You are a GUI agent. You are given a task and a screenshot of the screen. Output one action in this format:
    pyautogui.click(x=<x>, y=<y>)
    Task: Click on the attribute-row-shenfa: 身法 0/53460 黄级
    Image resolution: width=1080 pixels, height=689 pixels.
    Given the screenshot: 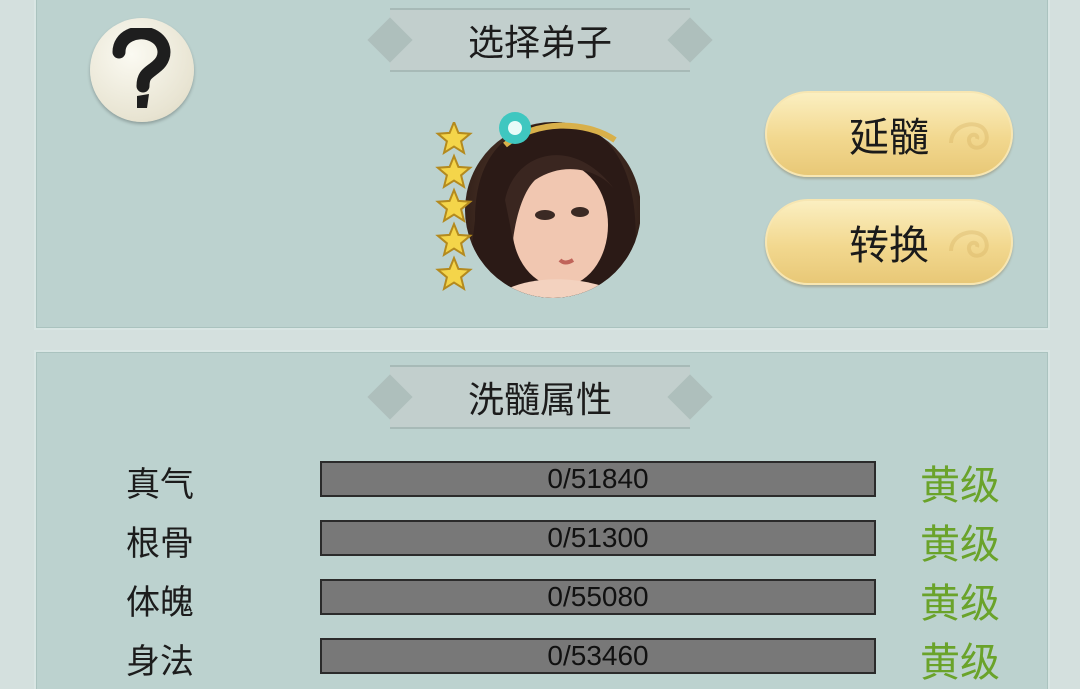 What is the action you would take?
    pyautogui.click(x=540, y=658)
    